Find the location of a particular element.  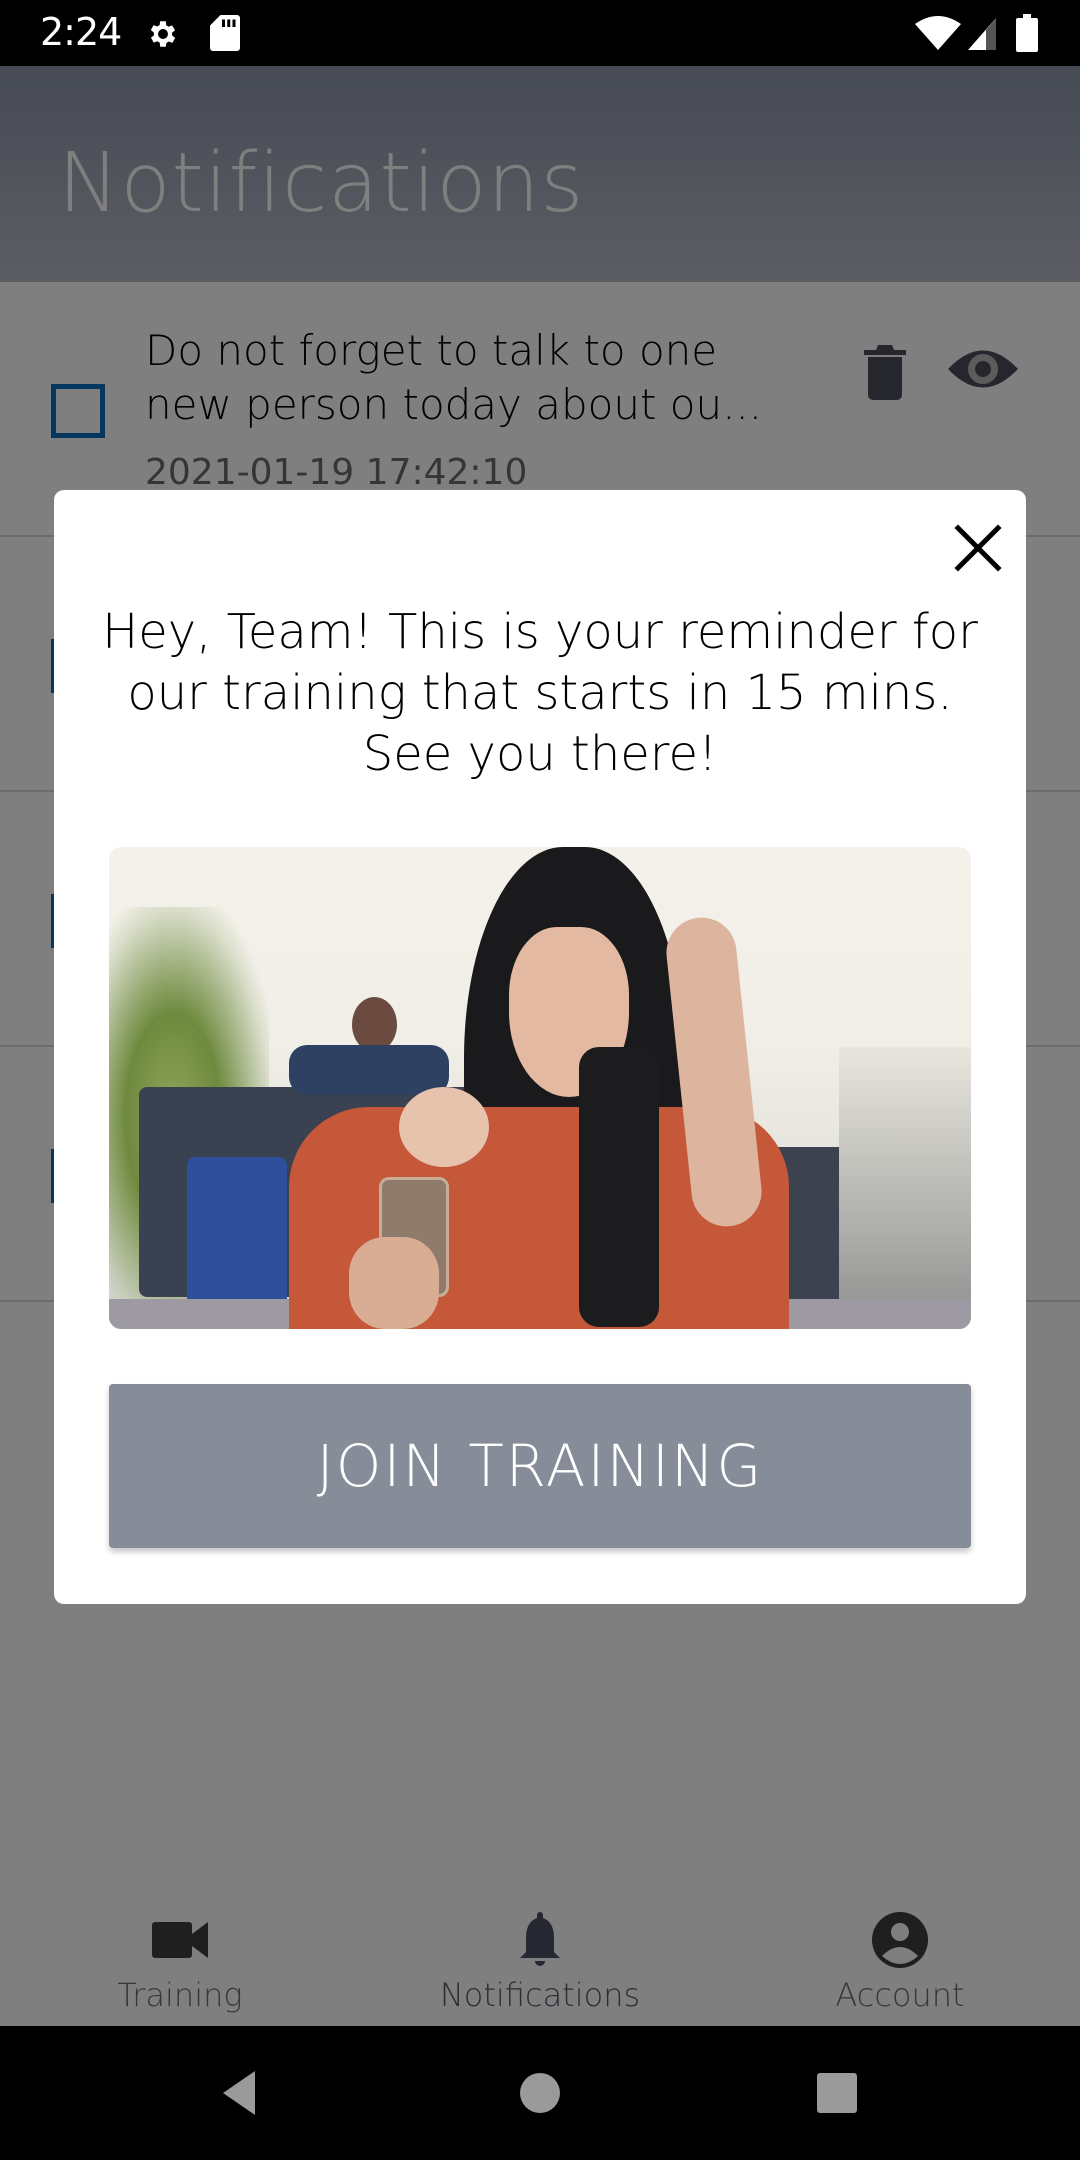

battery-icon is located at coordinates (1027, 33).